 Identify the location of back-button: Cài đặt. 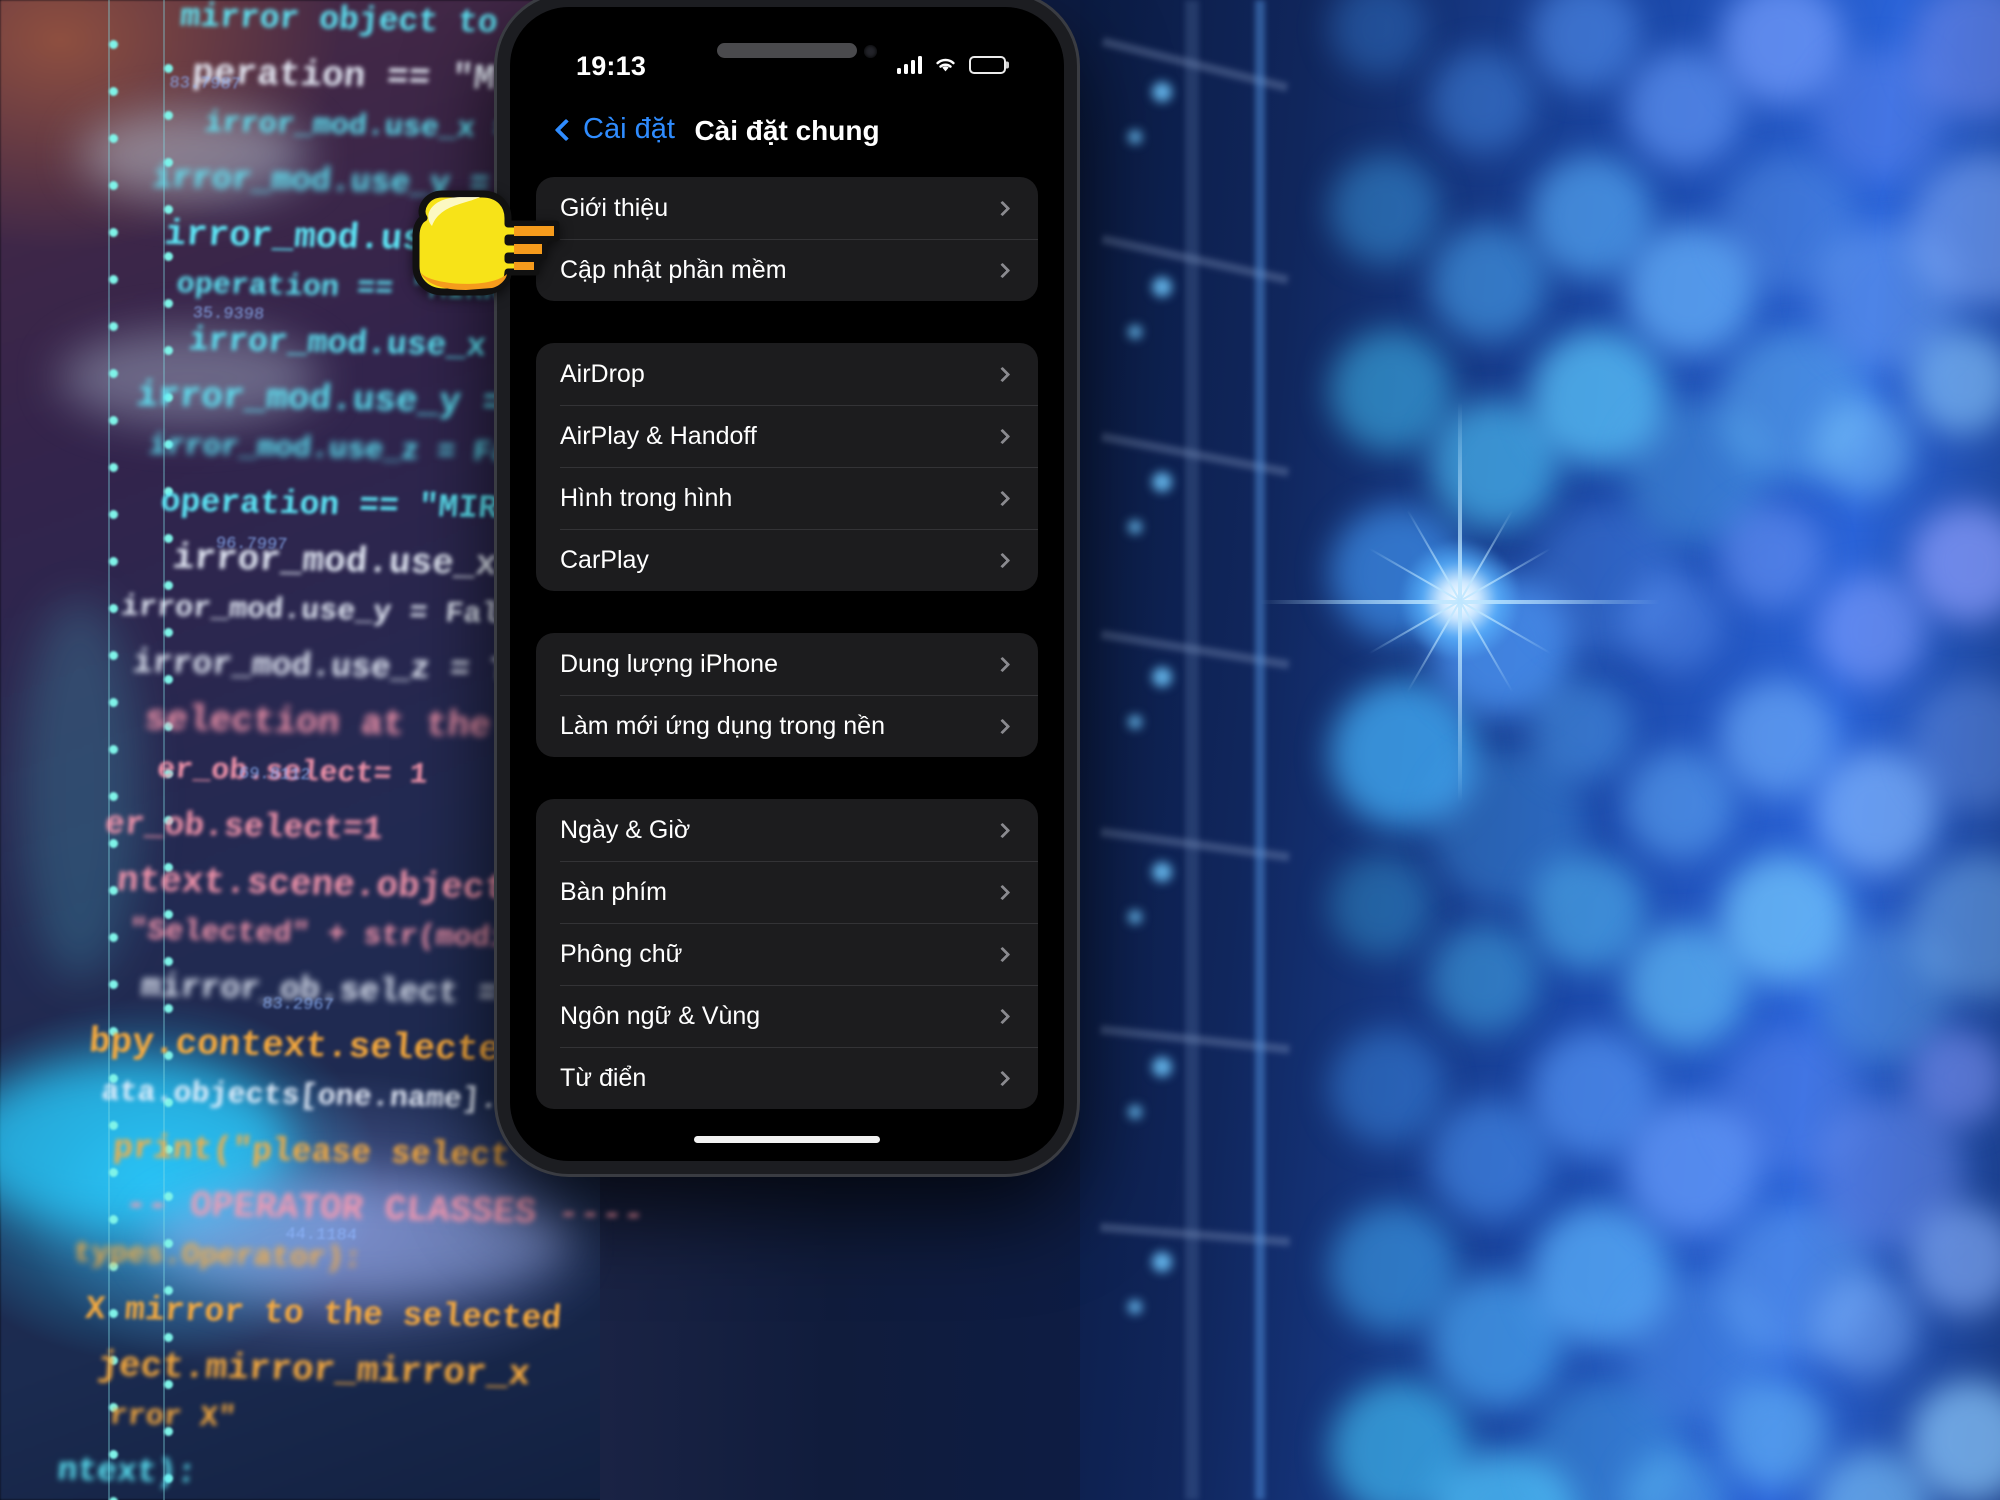
(614, 129).